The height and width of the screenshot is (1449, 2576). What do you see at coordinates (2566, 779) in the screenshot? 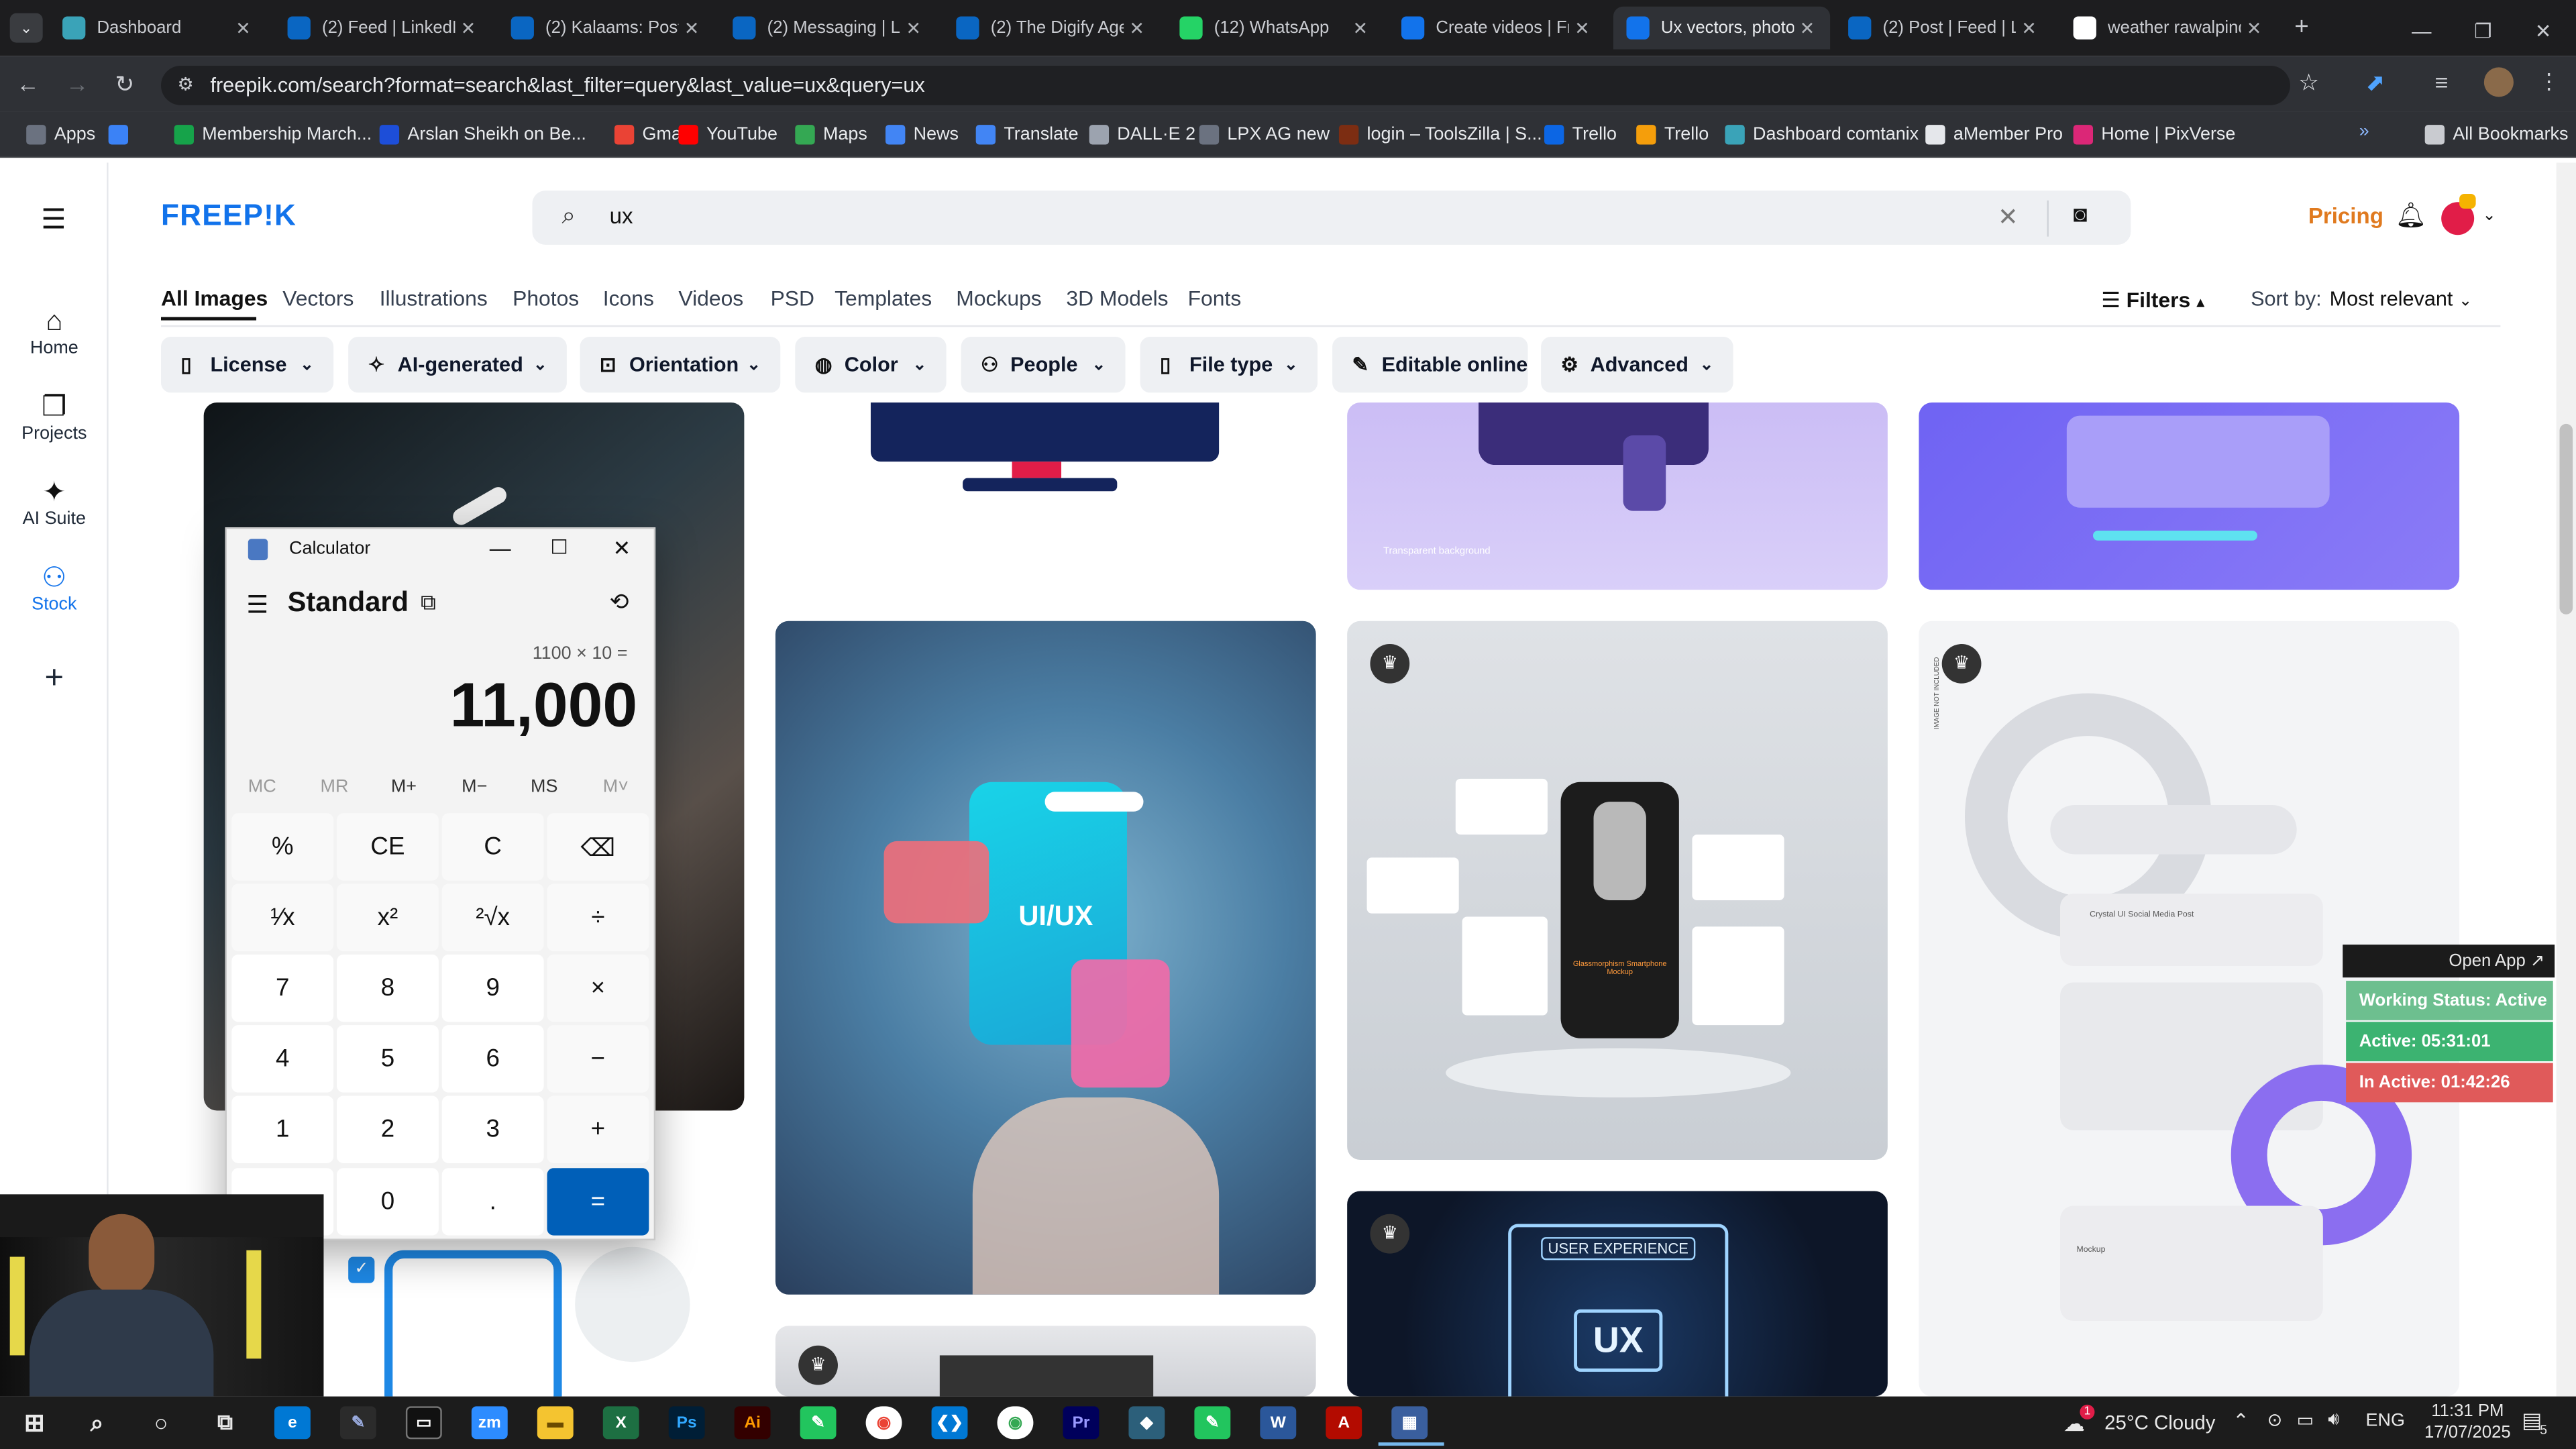
I see `page-scrollbar` at bounding box center [2566, 779].